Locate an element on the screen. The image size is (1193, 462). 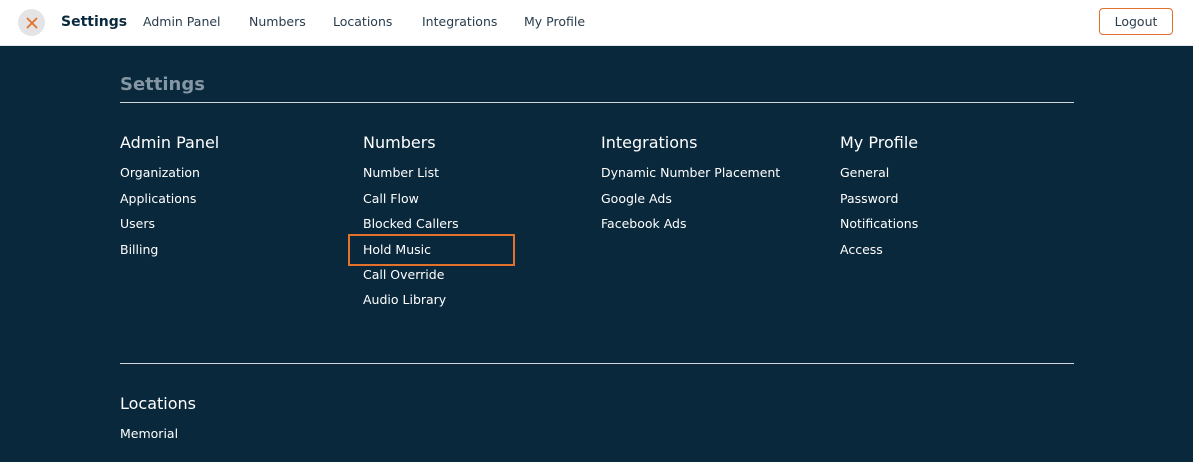
nav-integrations: Integrations is located at coordinates (459, 22).